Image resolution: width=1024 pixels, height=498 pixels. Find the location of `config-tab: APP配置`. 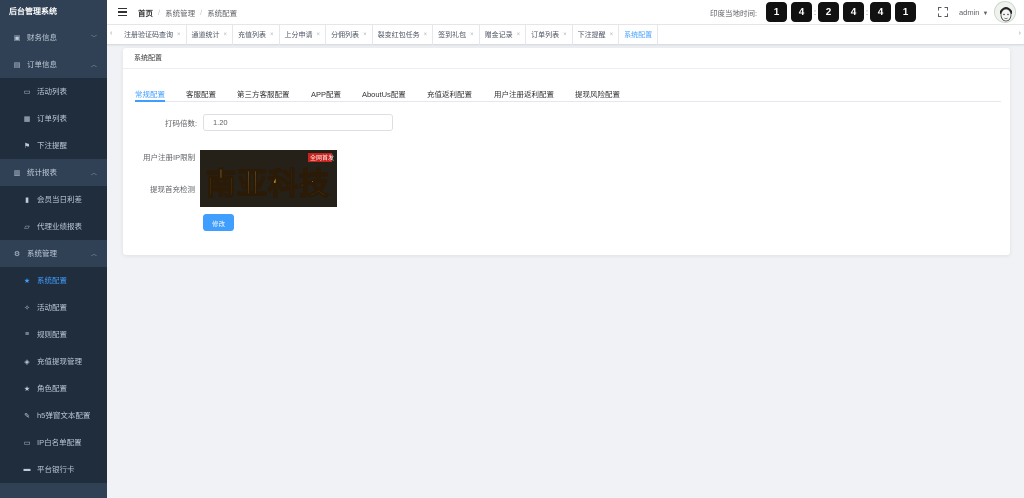

config-tab: APP配置 is located at coordinates (326, 94).